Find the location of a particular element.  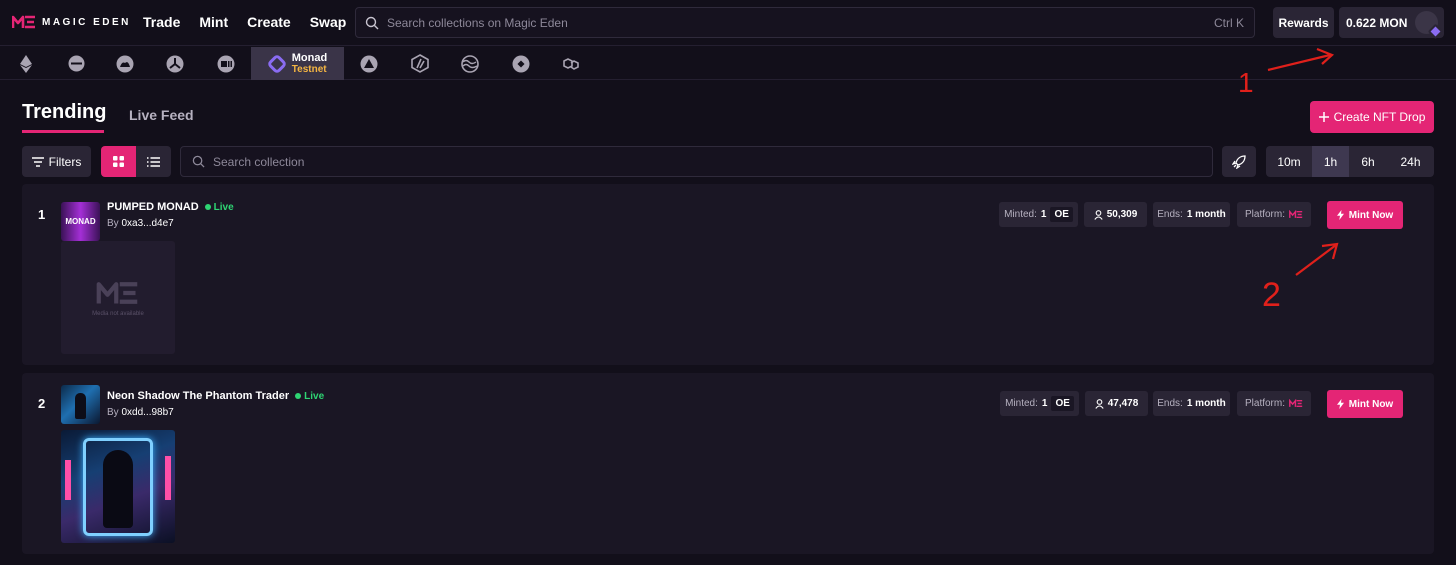

collection-name: PUMPED MONAD is located at coordinates (153, 207).